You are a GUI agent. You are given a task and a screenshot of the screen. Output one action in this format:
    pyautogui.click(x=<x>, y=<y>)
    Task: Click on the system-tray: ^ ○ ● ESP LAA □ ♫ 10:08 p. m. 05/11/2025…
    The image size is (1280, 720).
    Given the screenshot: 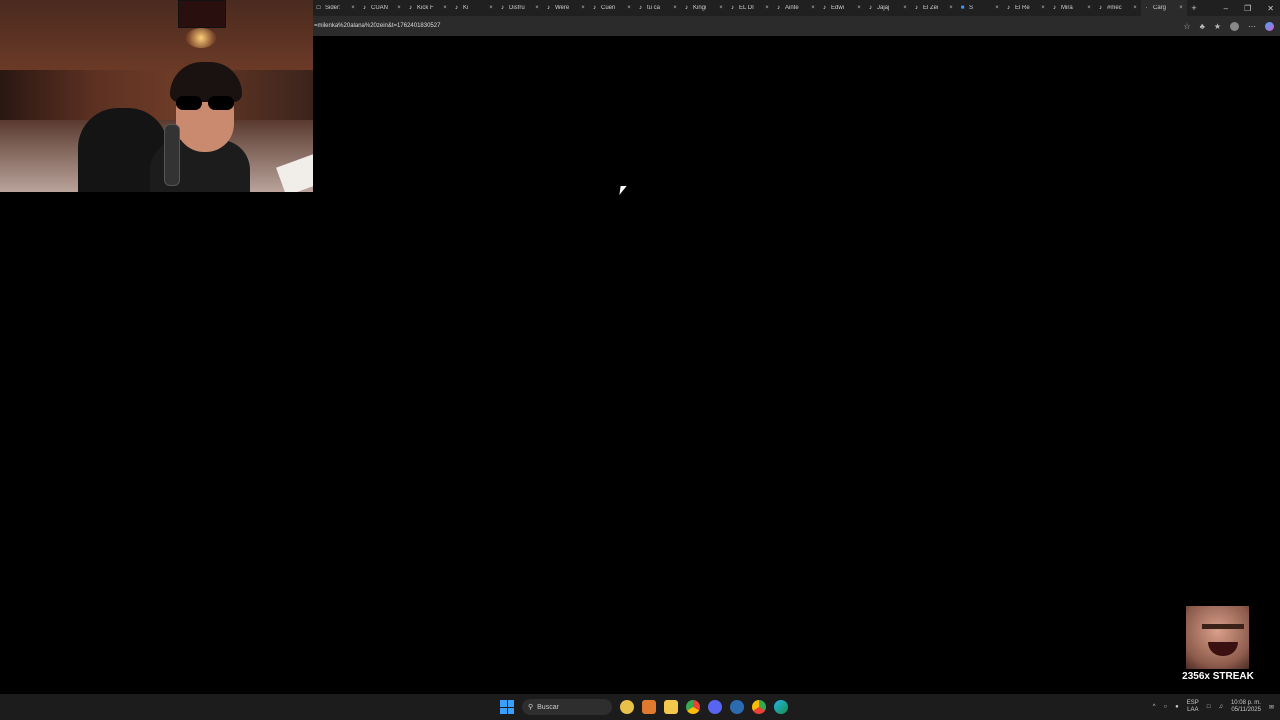 What is the action you would take?
    pyautogui.click(x=1213, y=707)
    